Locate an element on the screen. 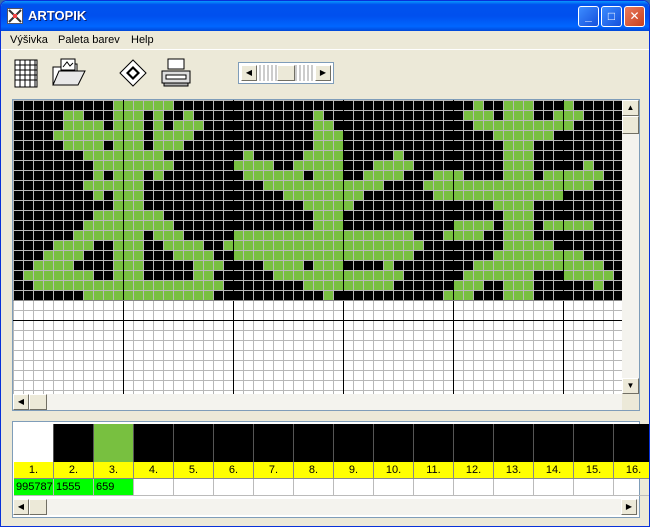  vertical-scrollbar: ▲ ▼ is located at coordinates (630, 247).